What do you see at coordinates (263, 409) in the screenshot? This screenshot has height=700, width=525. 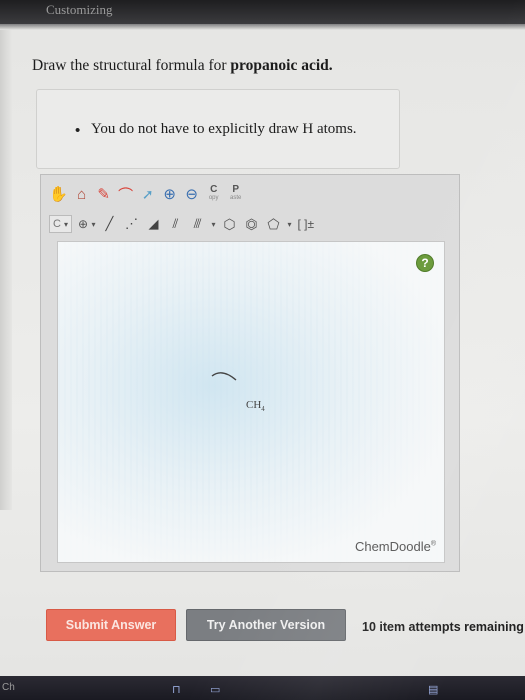 I see `atom-sub: 4` at bounding box center [263, 409].